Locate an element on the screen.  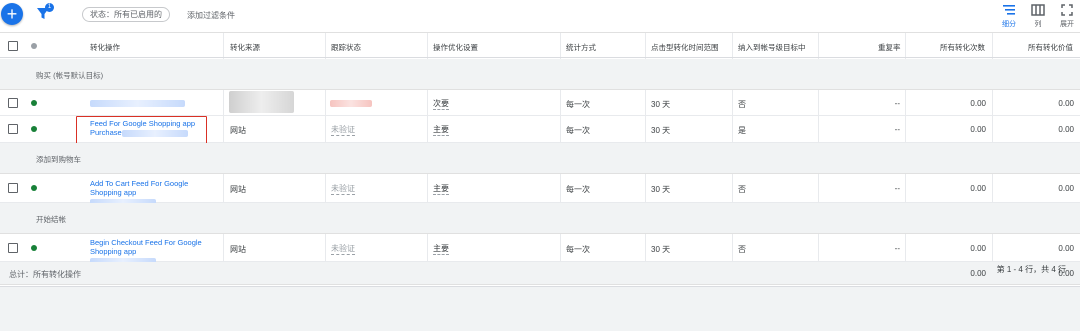
source-cell is located at coordinates (261, 102).